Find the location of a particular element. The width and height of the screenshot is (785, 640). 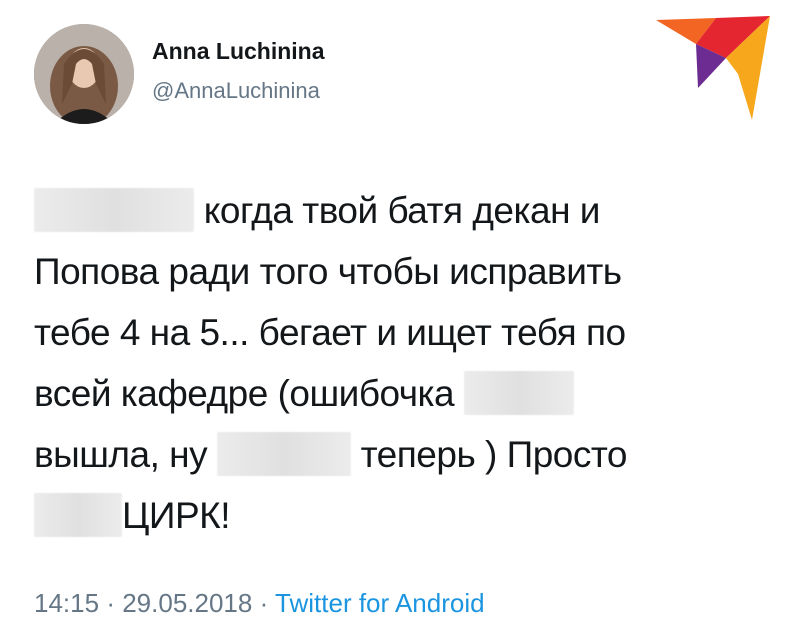

tweet-line: вышла, ну теперь ) Просто is located at coordinates (394, 454).